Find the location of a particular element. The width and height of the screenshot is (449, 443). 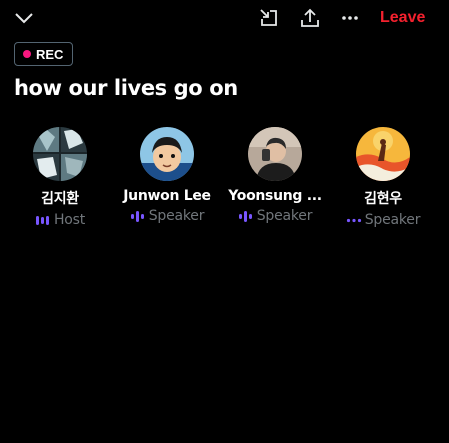

more-options-button is located at coordinates (350, 18).